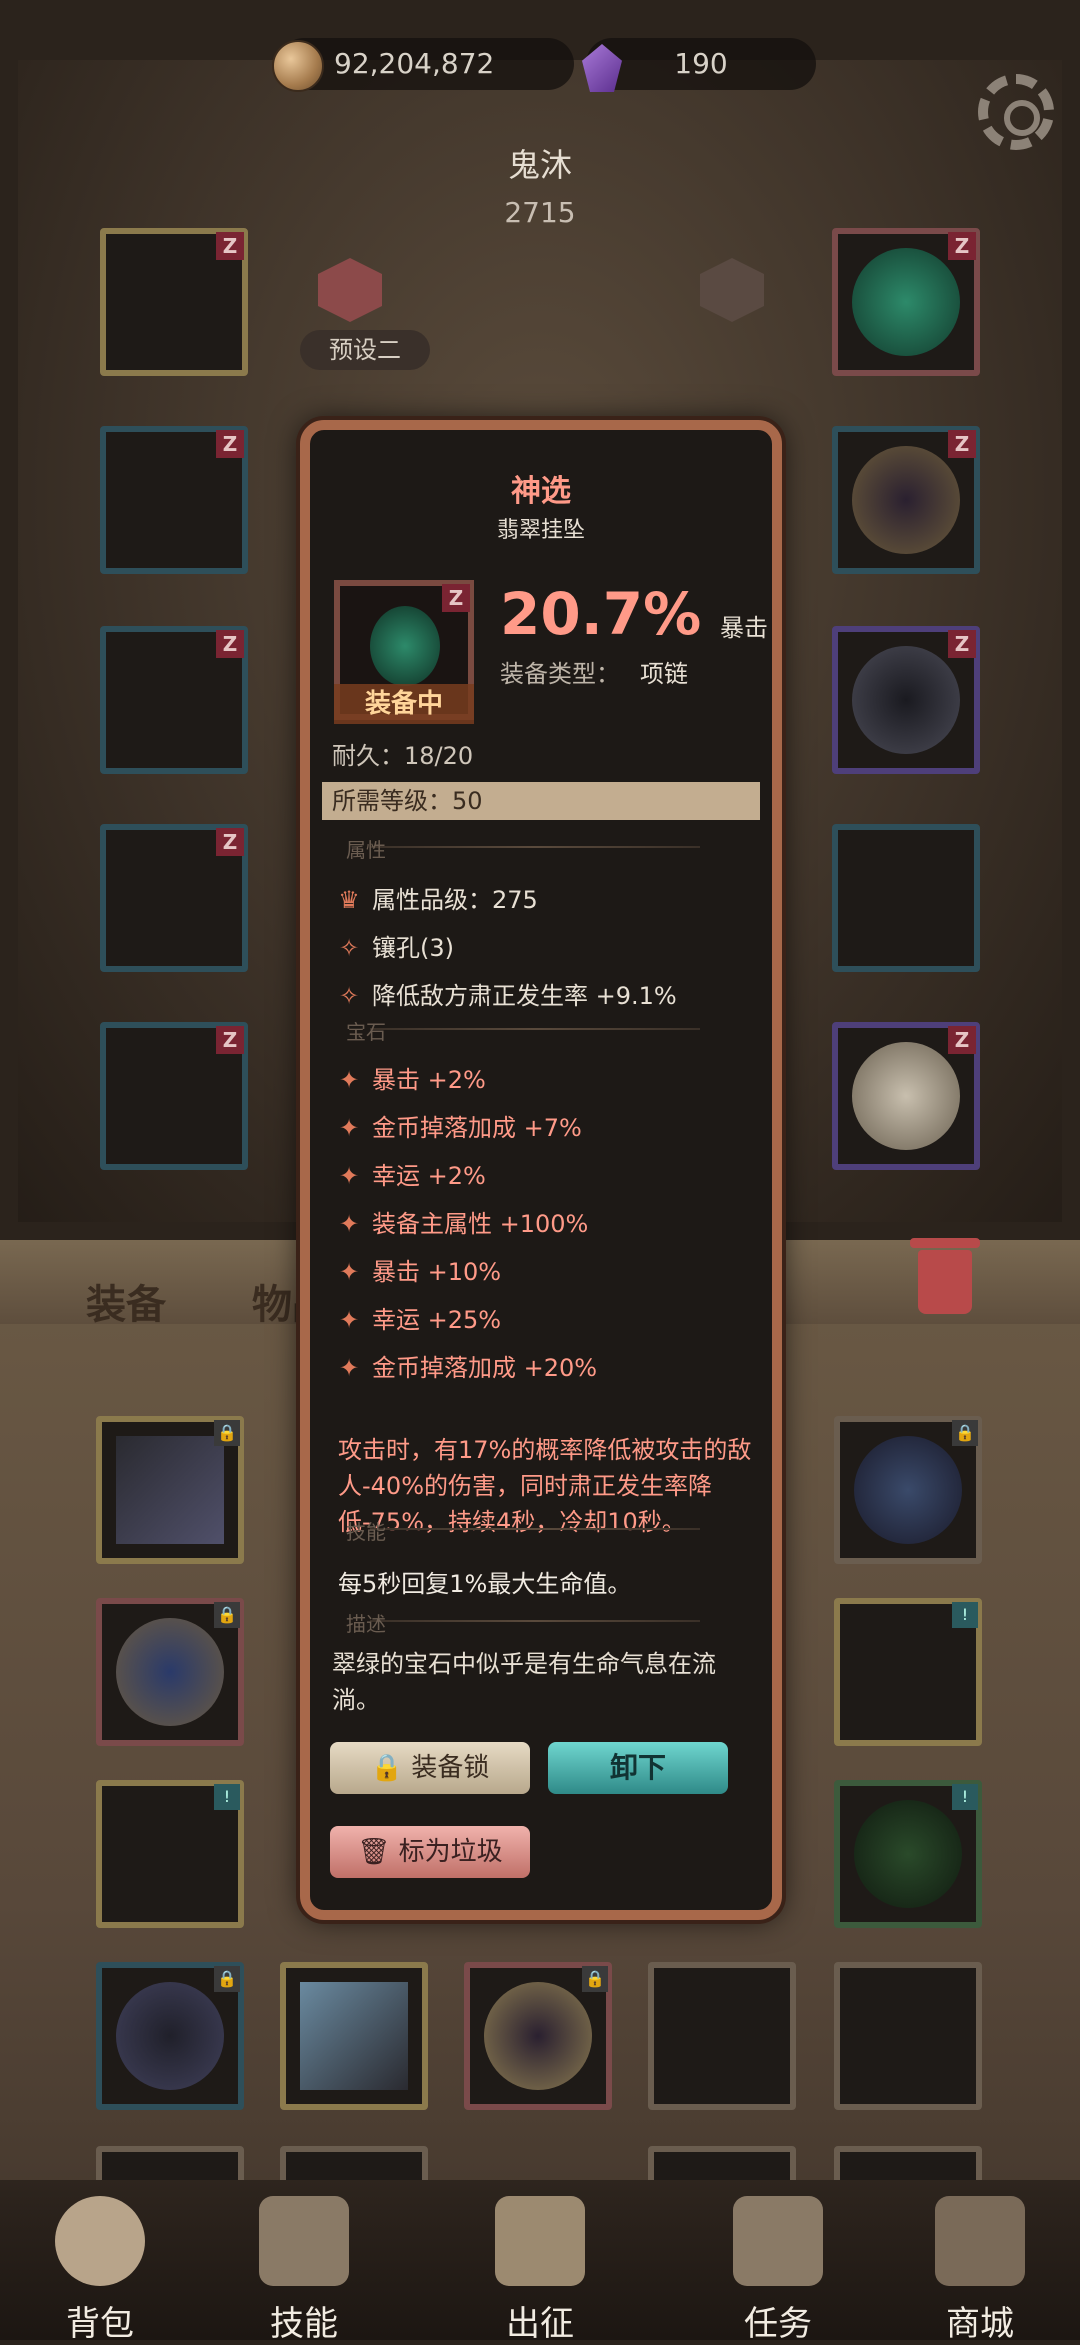  I want to click on preset-label: 预设二, so click(365, 350).